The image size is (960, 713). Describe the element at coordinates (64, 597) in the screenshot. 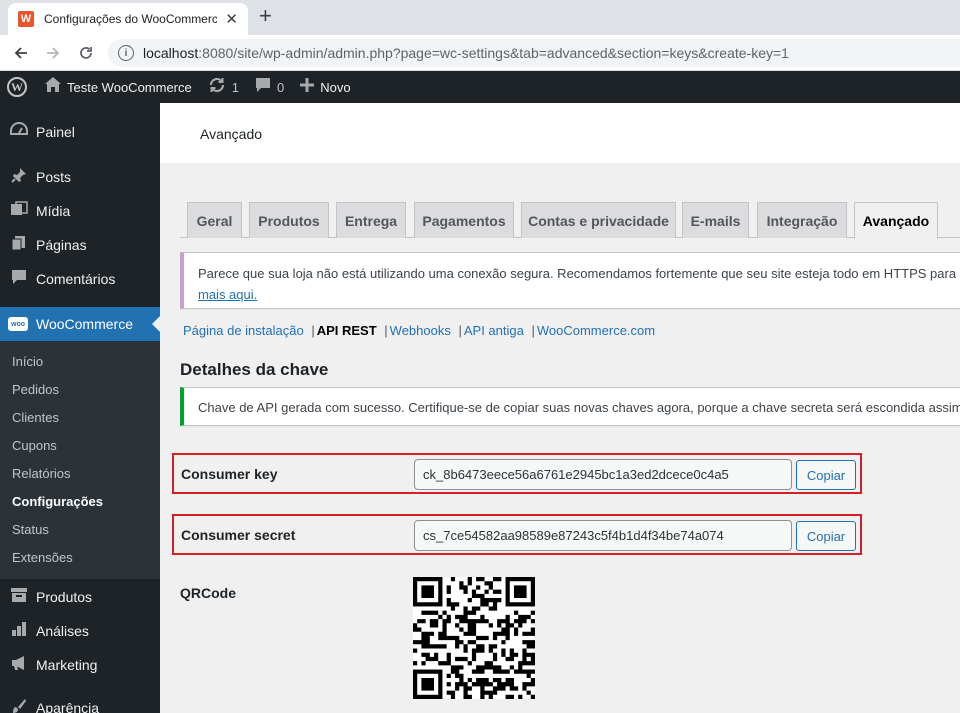

I see `sidebar-item-label: Produtos` at that location.